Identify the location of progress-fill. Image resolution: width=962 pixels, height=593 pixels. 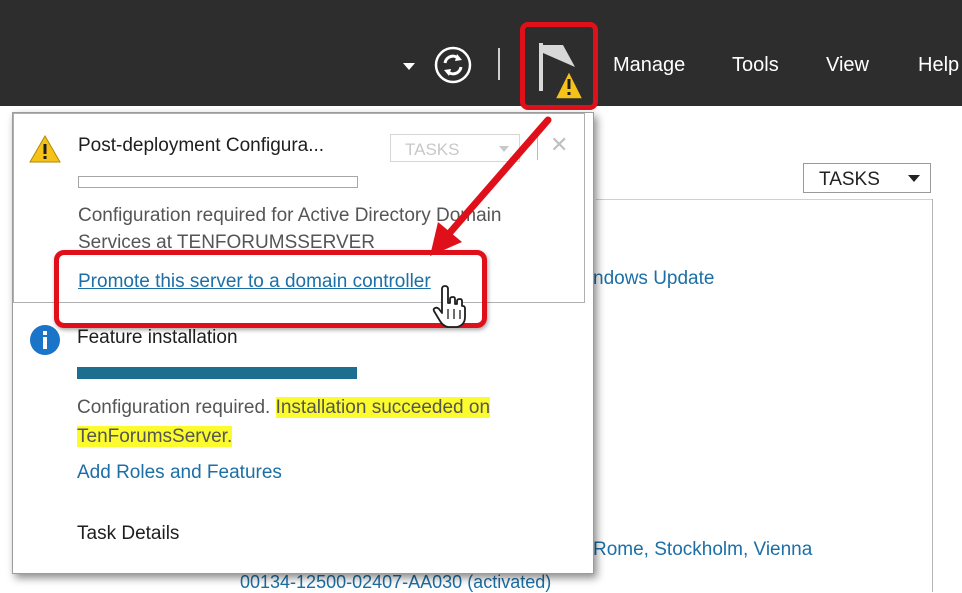
(217, 373).